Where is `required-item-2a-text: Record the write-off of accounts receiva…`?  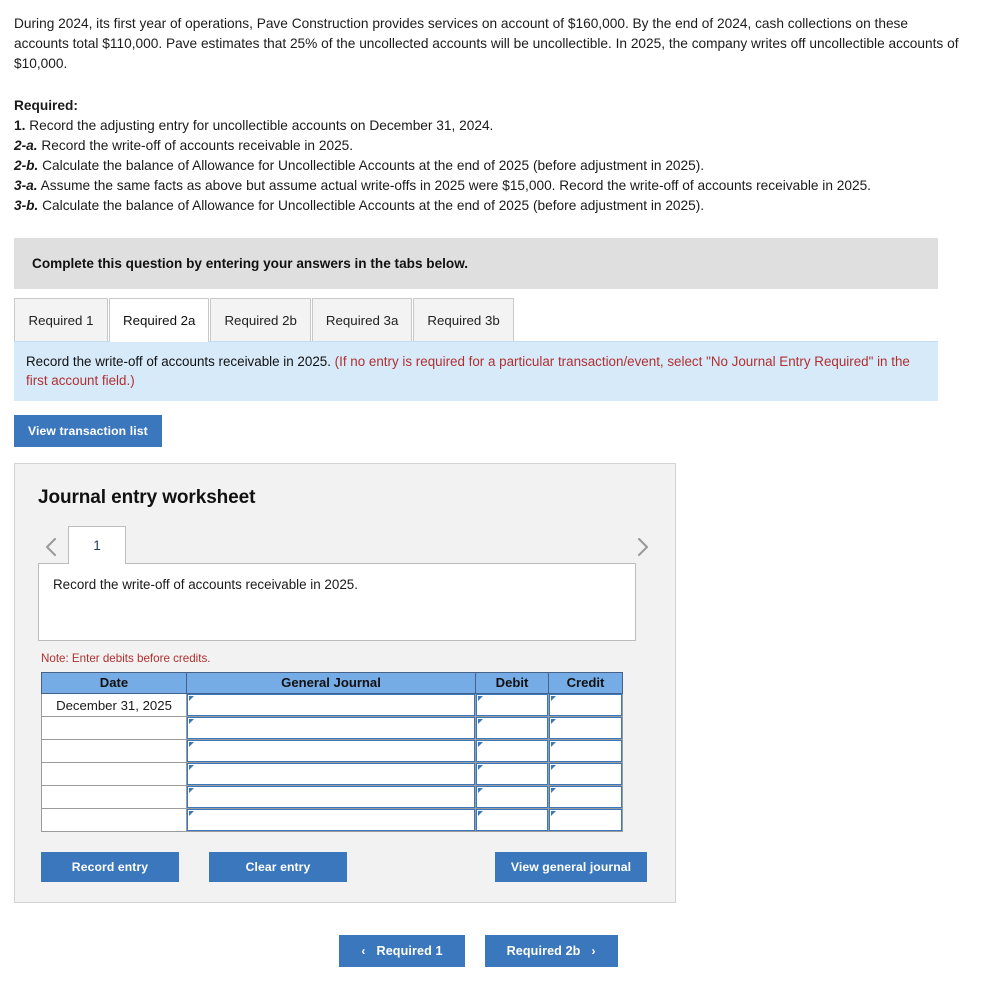
required-item-2a-text: Record the write-off of accounts receiva… is located at coordinates (197, 145).